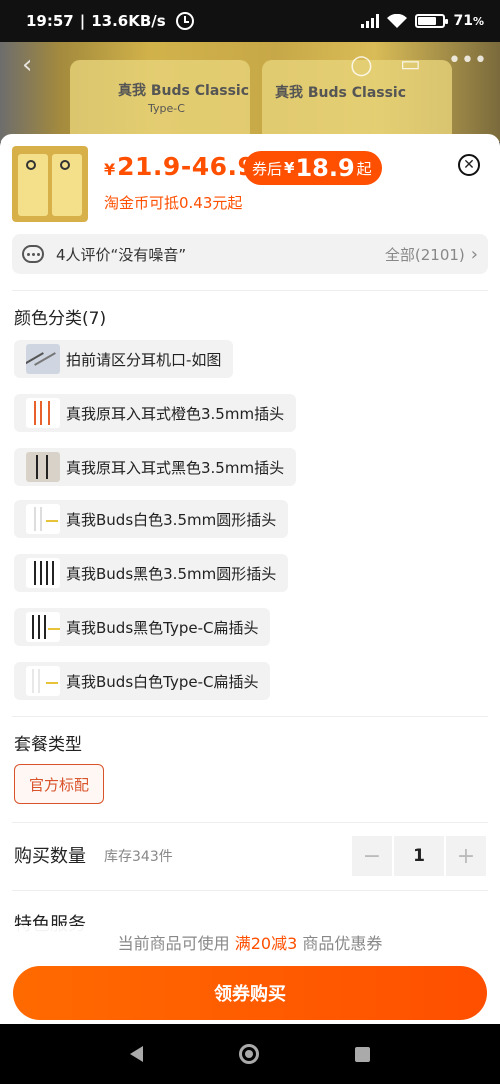 The height and width of the screenshot is (1084, 500). I want to click on option-label: 拍前请区分耳机口-如图, so click(144, 359).